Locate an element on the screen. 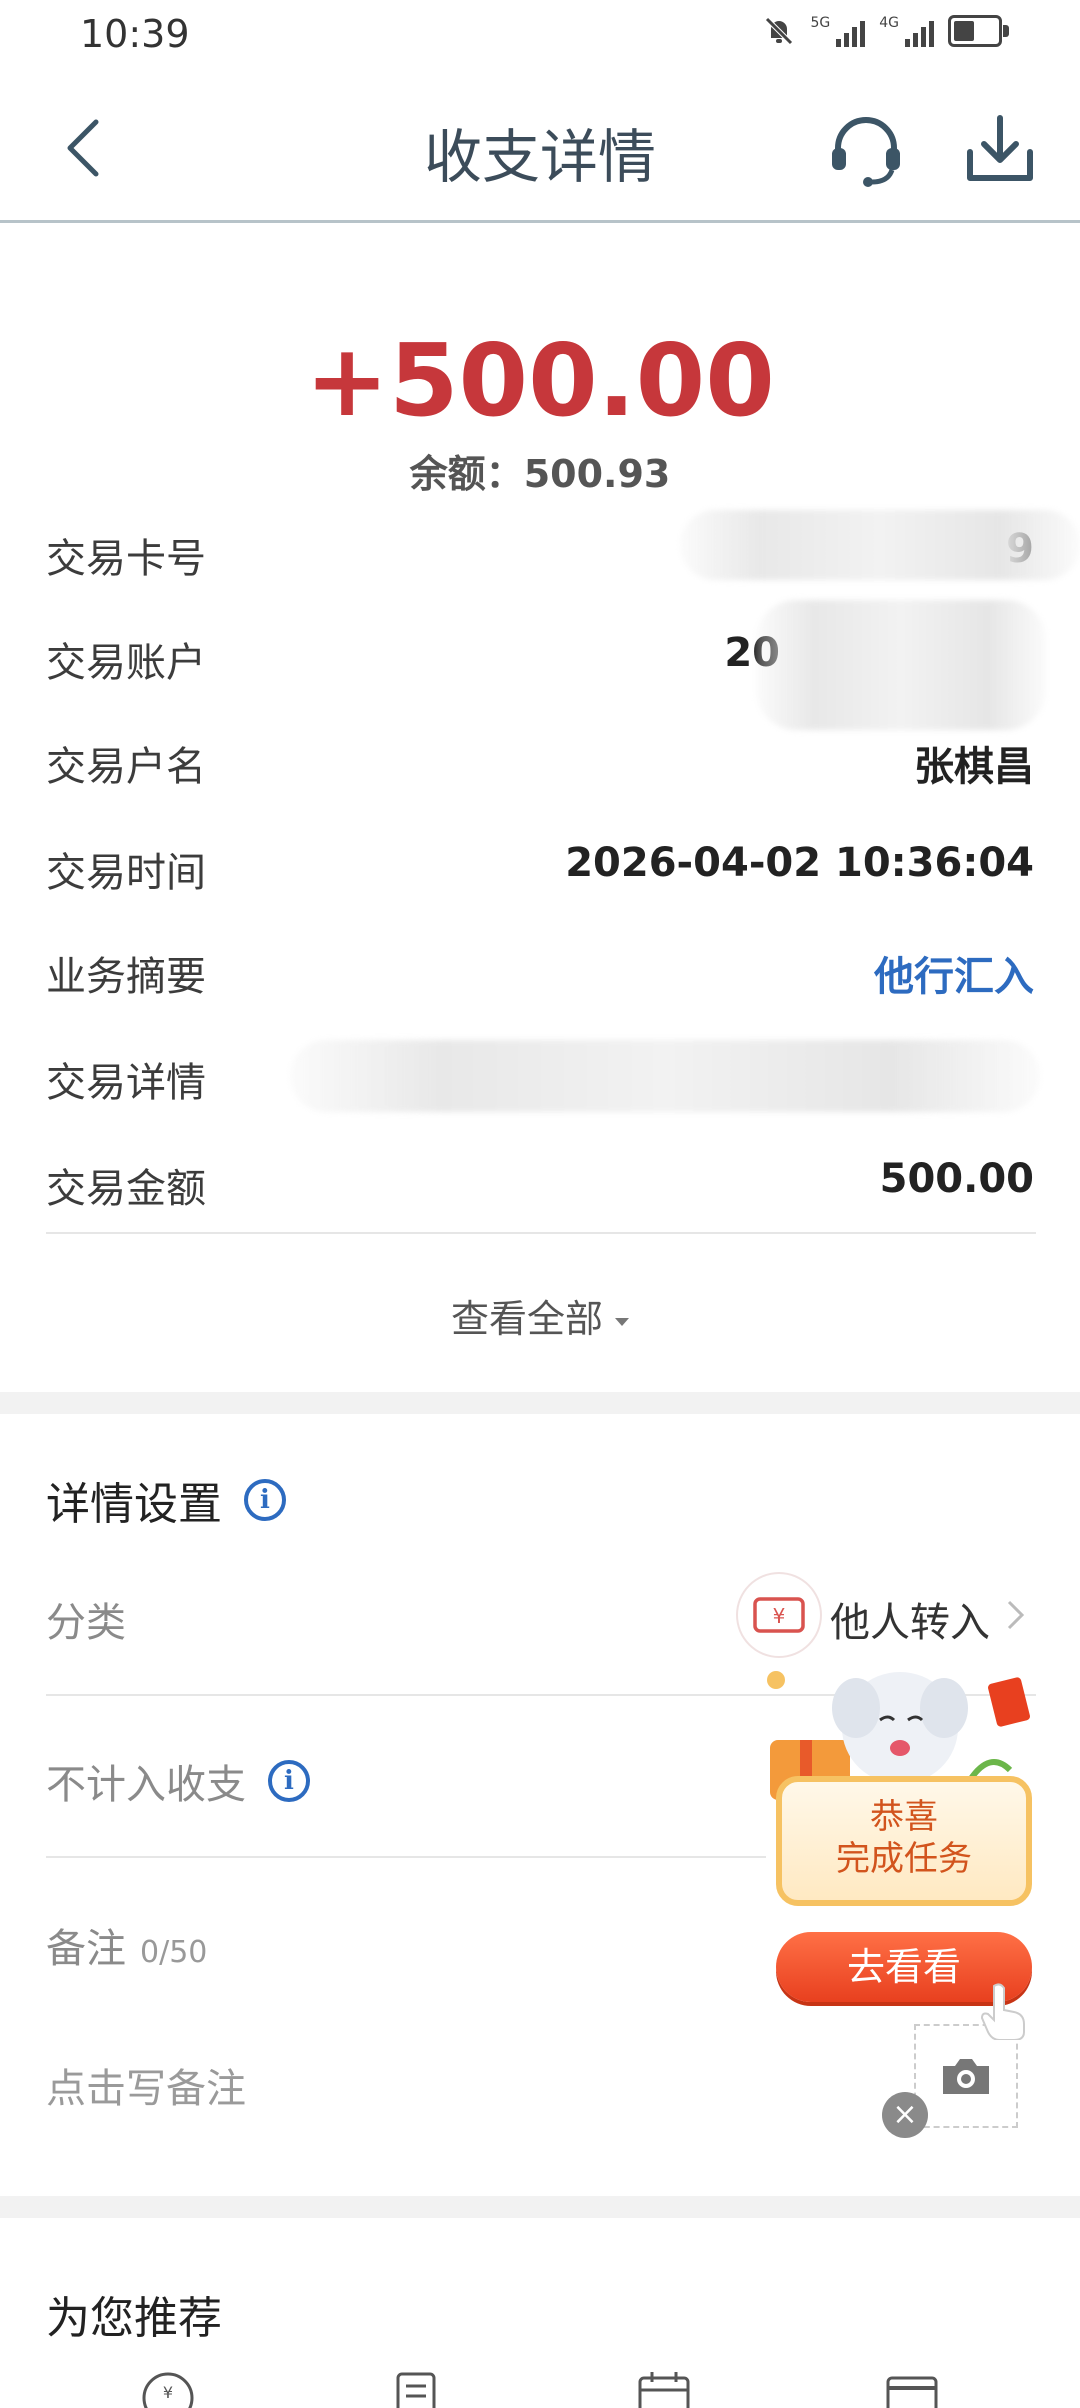  card-number-label: 交易卡号 is located at coordinates (126, 559).